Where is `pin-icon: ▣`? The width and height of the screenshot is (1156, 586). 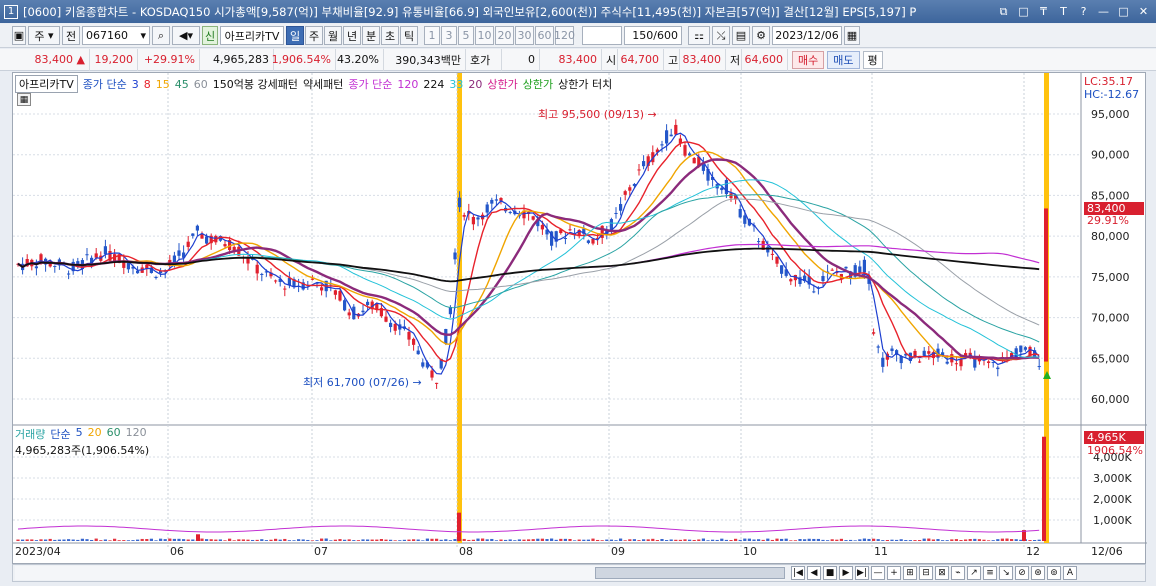
pin-icon: ▣ is located at coordinates (19, 35).